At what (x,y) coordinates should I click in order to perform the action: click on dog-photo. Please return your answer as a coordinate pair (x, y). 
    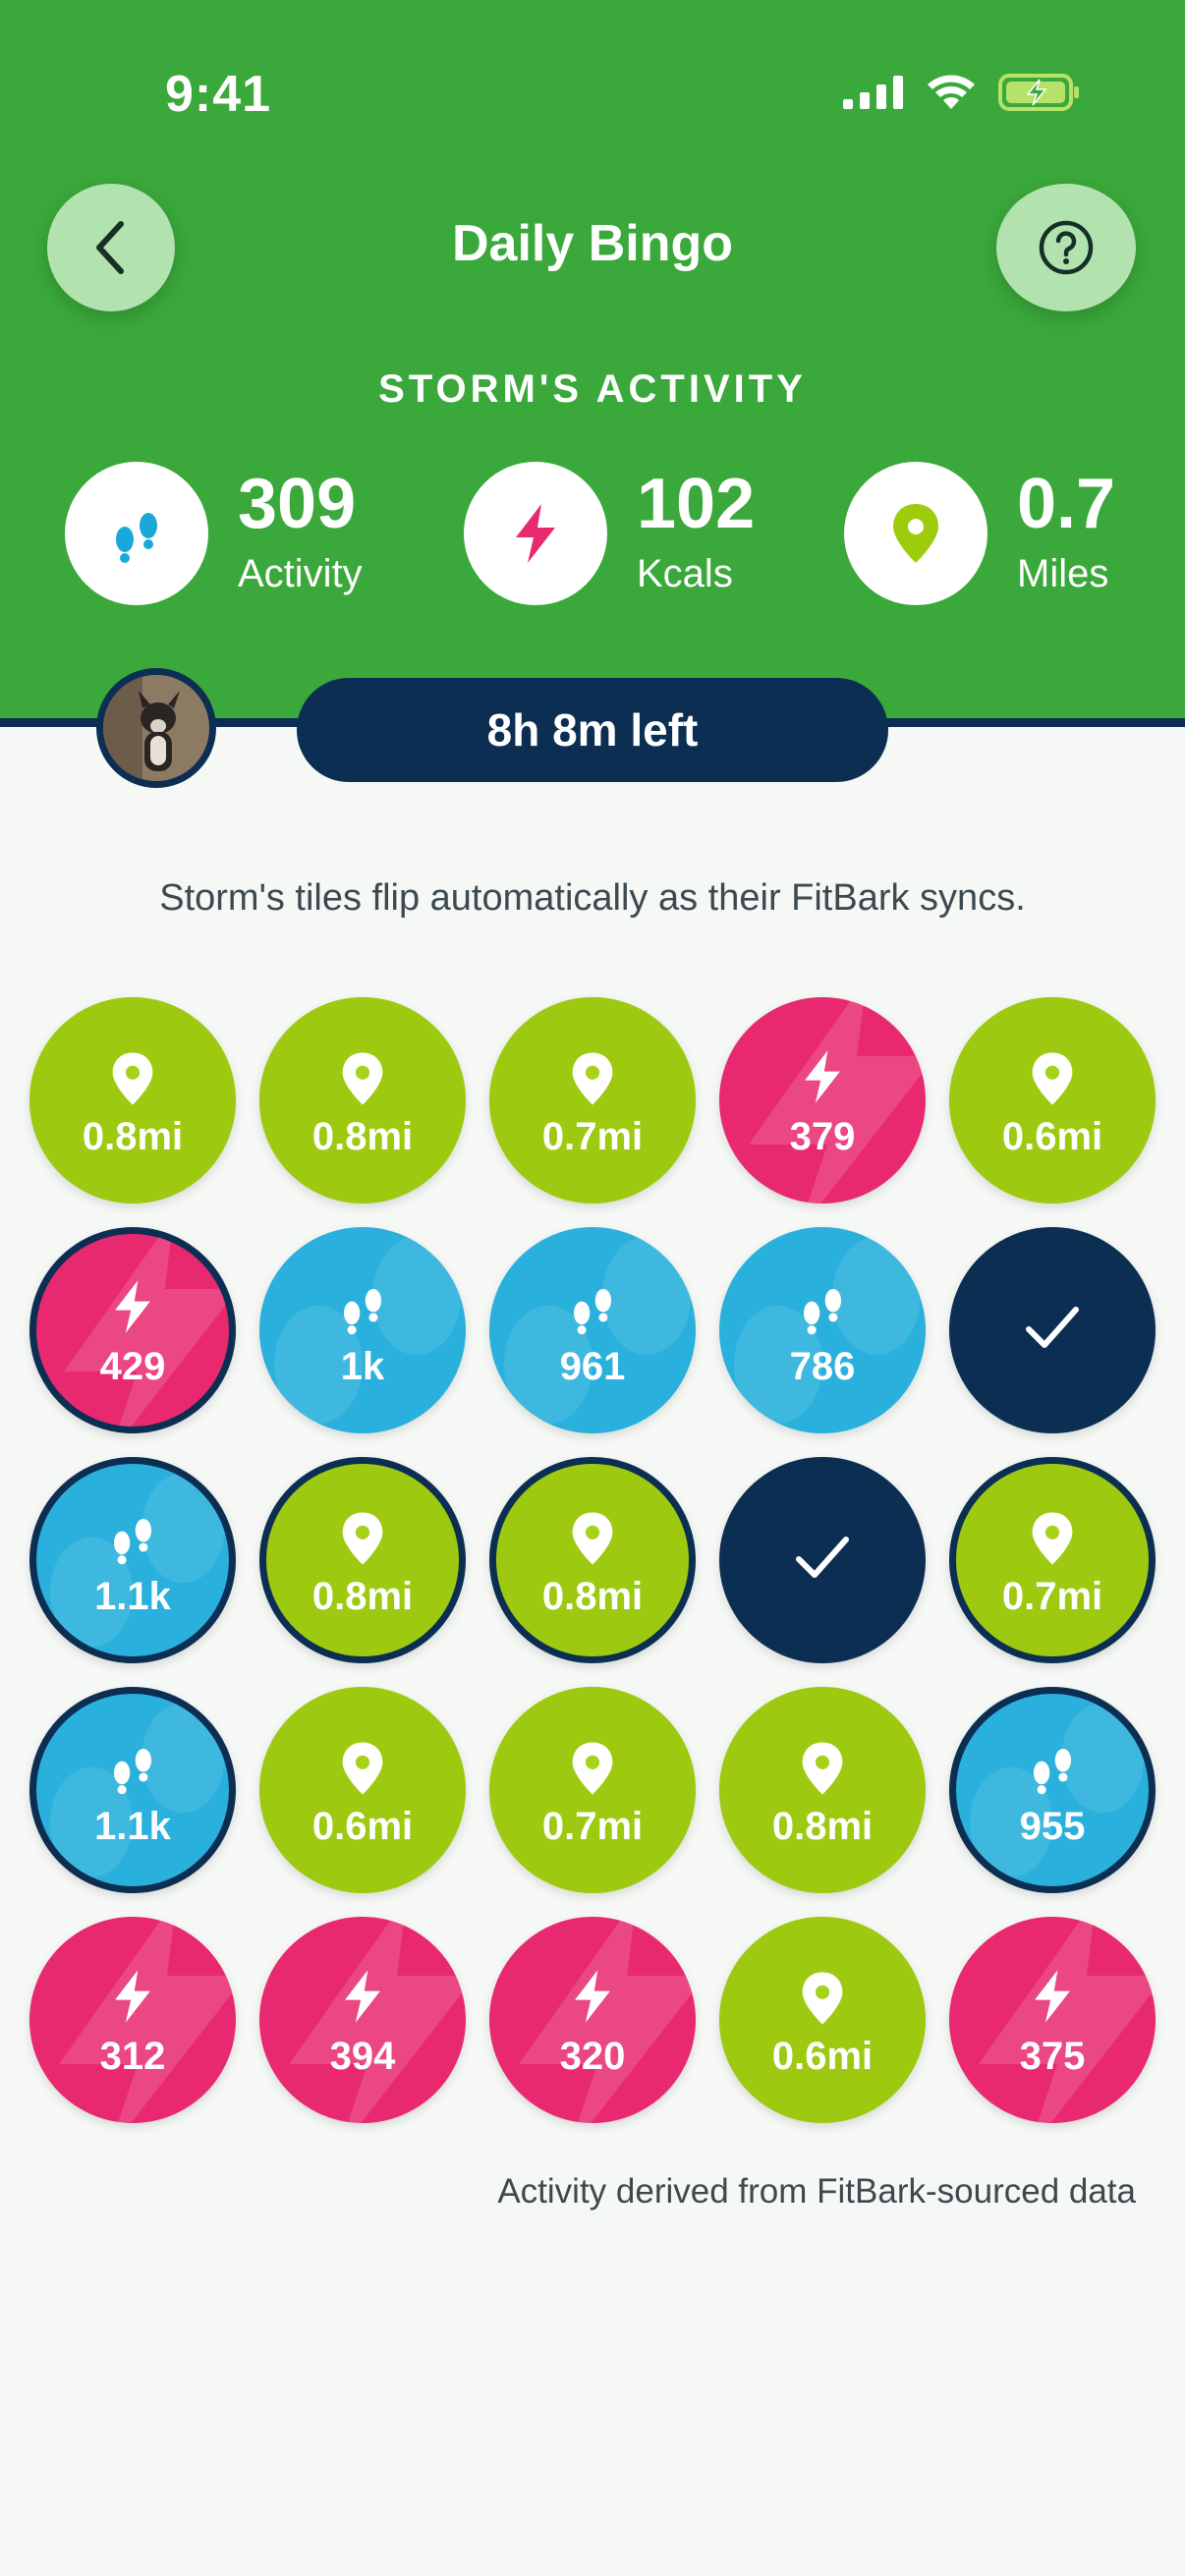
    Looking at the image, I should click on (156, 728).